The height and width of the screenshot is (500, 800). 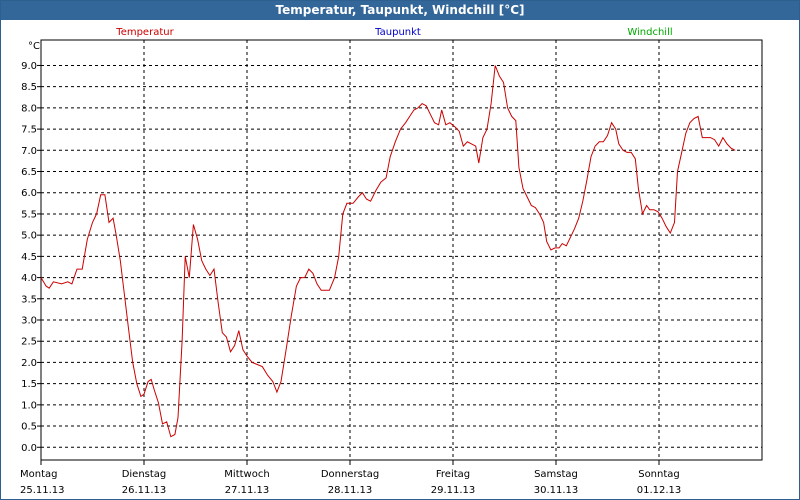 I want to click on x-tick-date: 01.12.13, so click(x=659, y=490).